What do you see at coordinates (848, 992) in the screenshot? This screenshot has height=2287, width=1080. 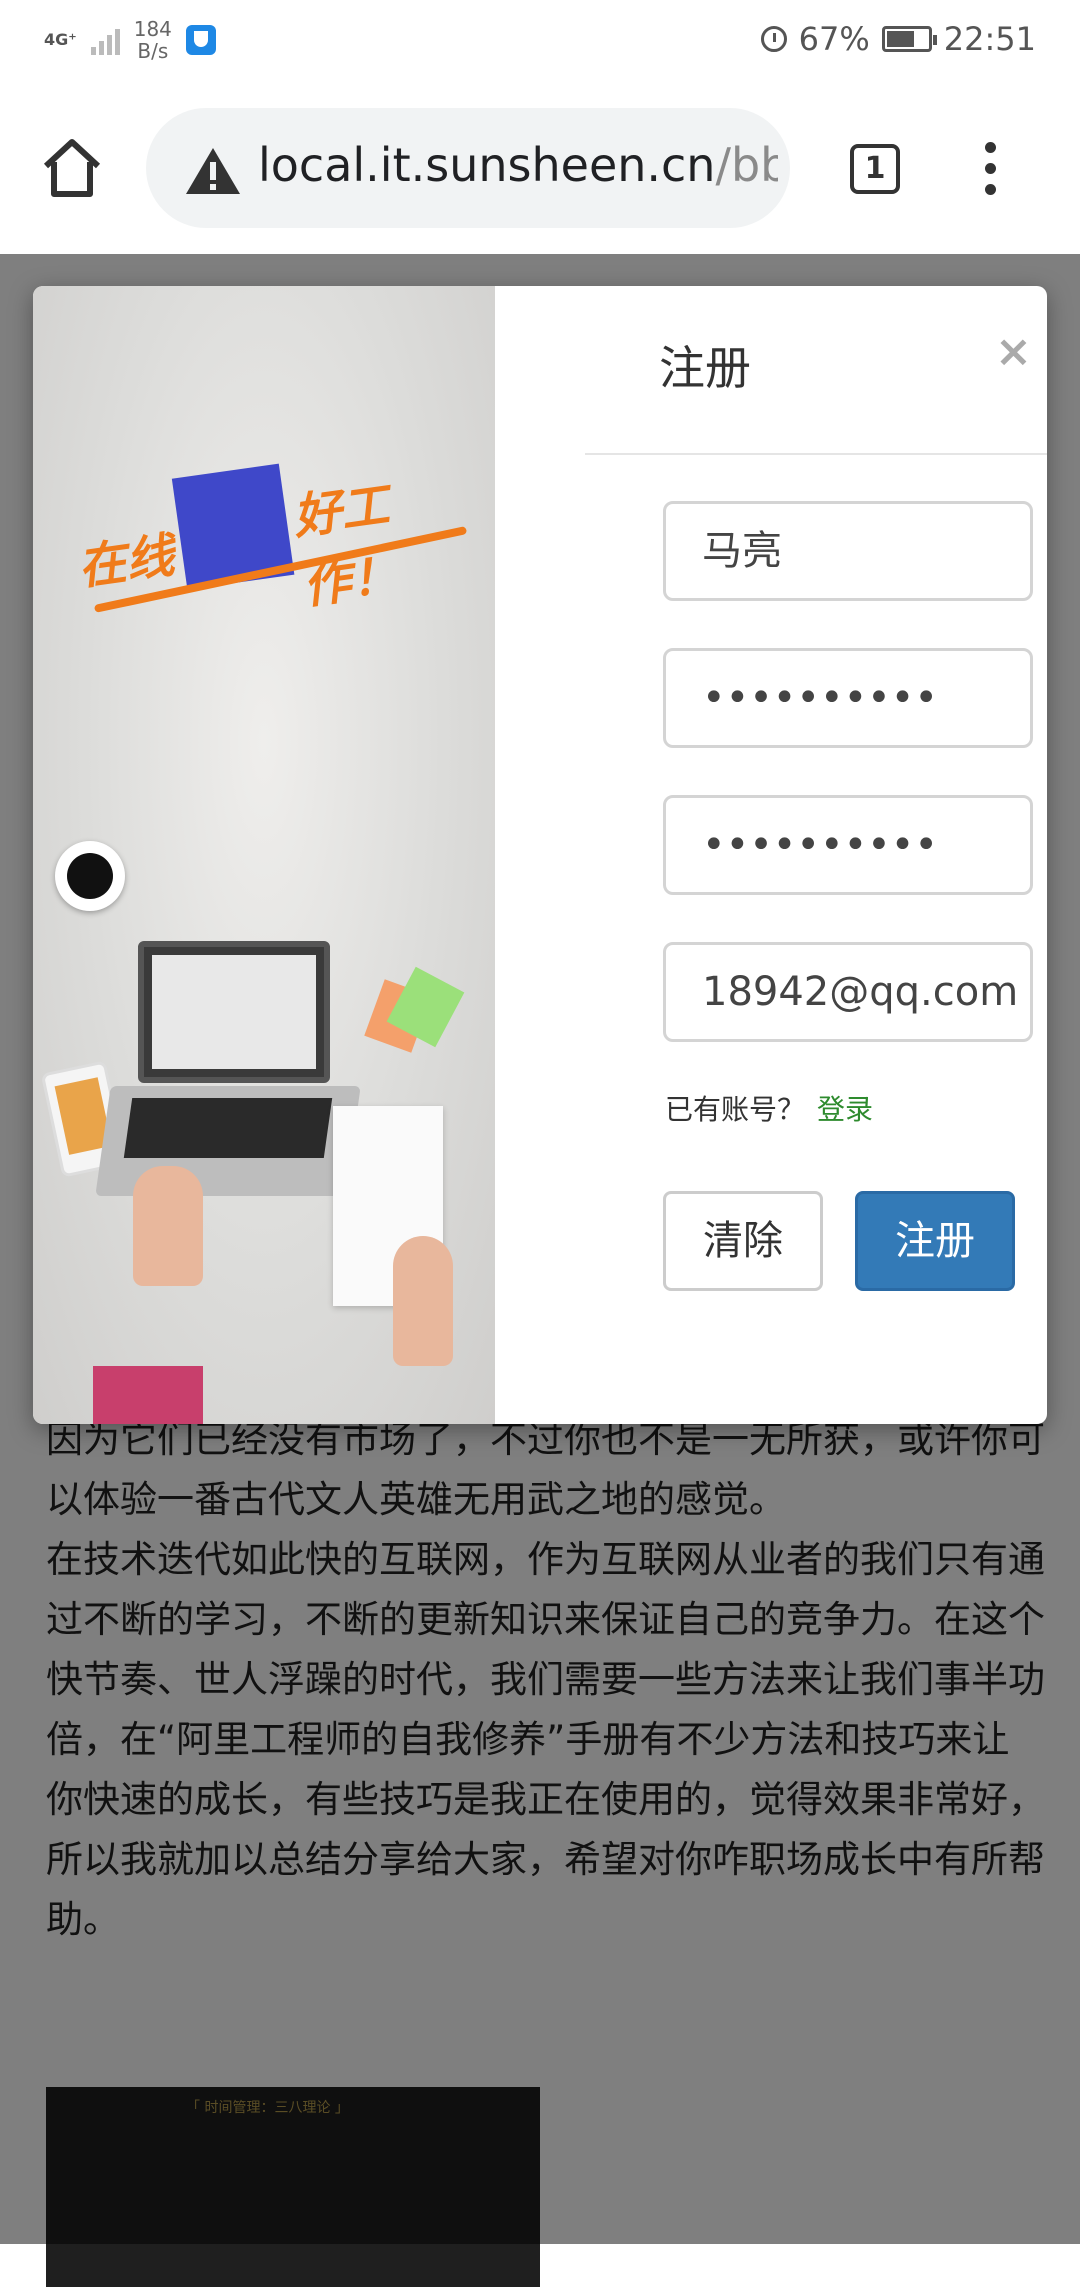 I see `email-field: 18942@qq.com` at bounding box center [848, 992].